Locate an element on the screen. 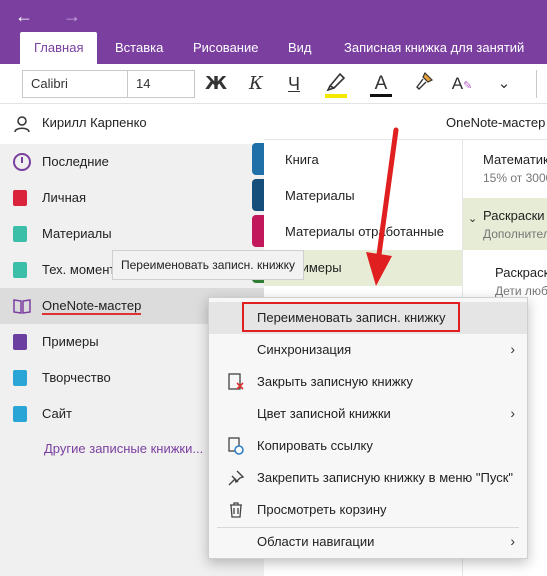  page-preview: Дополнительно is located at coordinates (515, 234).